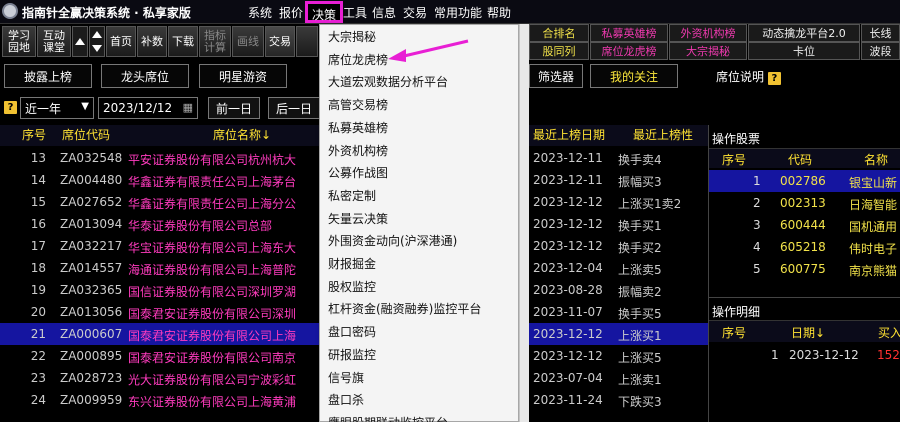  I want to click on row-index: 22, so click(38, 356).